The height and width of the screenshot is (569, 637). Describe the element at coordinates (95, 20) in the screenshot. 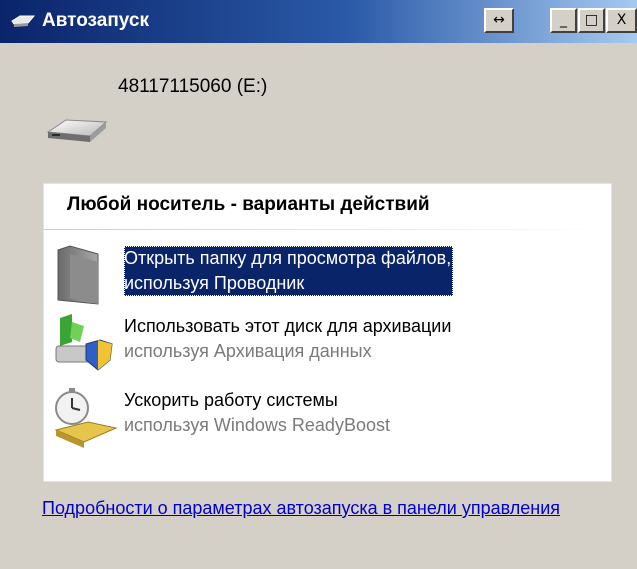

I see `window-title: Автозапуск` at that location.